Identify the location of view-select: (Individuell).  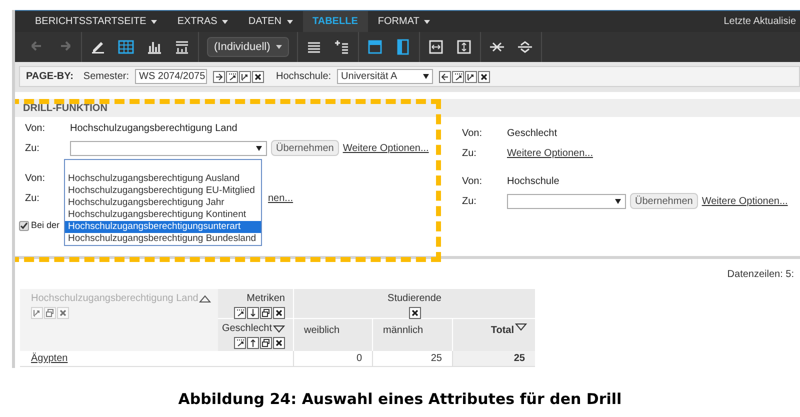
(248, 47).